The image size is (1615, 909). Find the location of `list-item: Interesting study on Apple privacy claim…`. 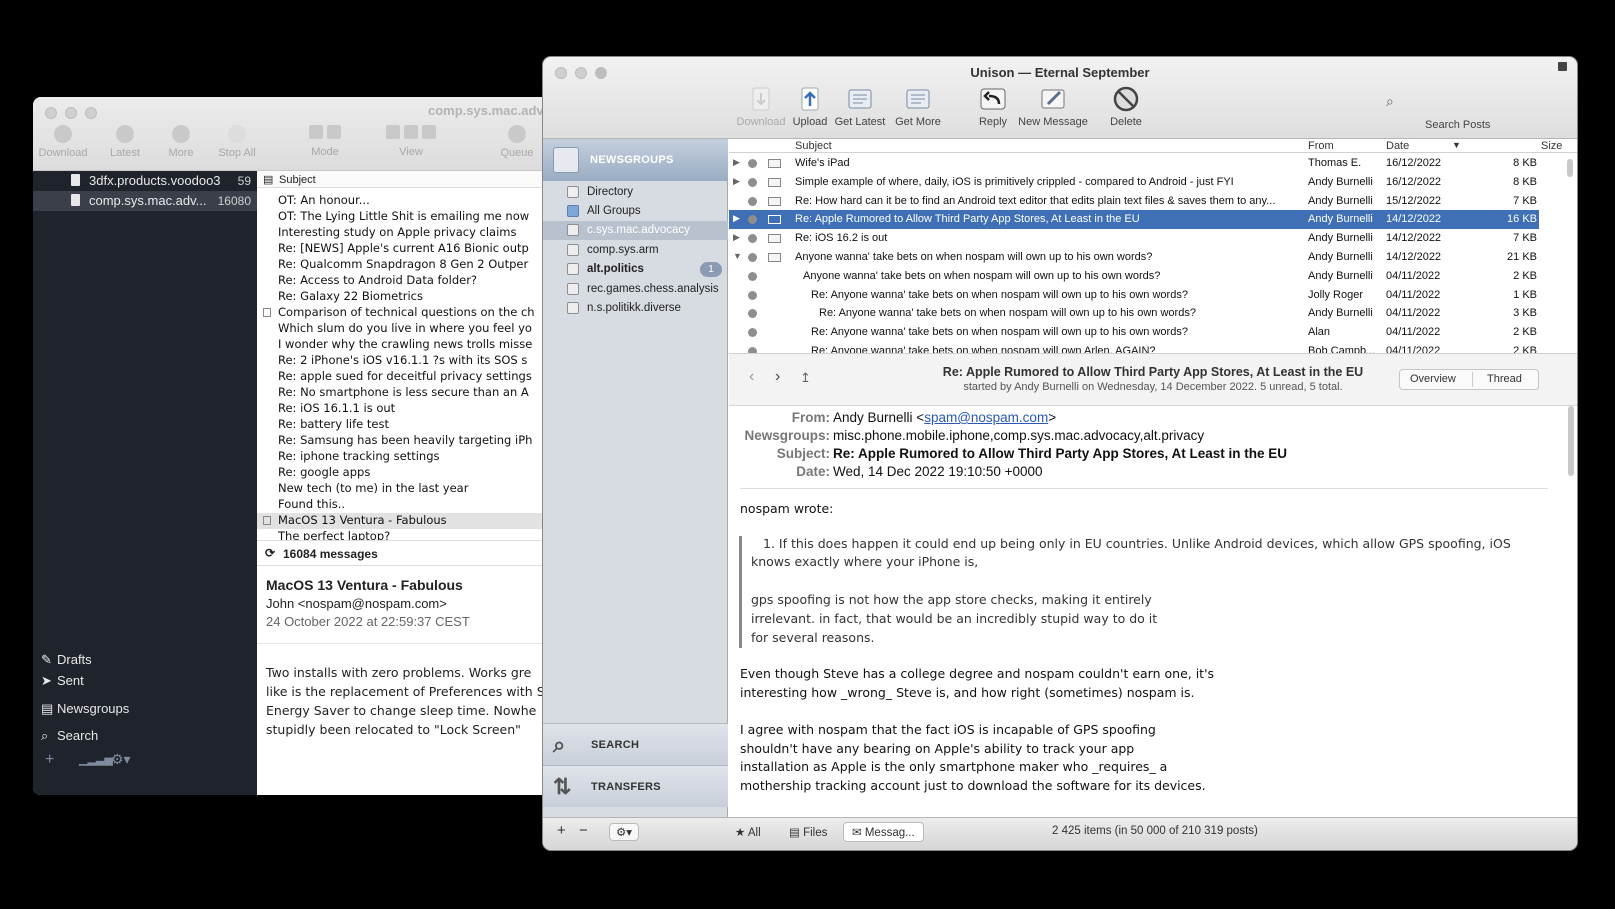

list-item: Interesting study on Apple privacy claim… is located at coordinates (405, 233).